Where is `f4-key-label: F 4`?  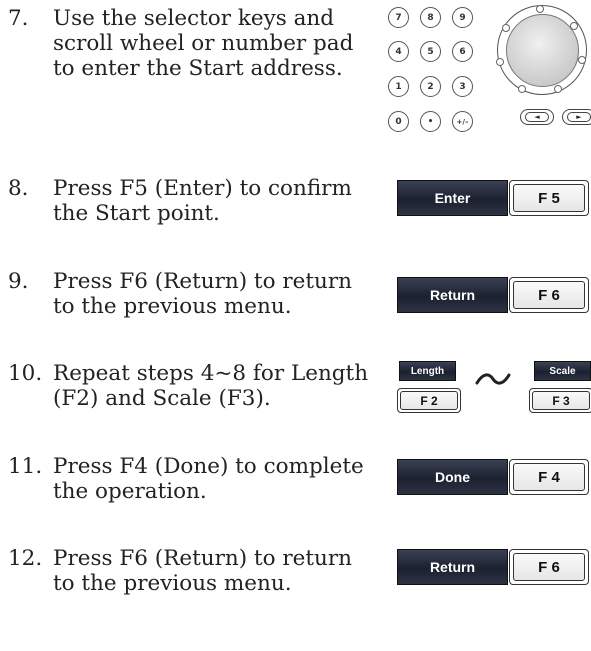 f4-key-label: F 4 is located at coordinates (549, 477).